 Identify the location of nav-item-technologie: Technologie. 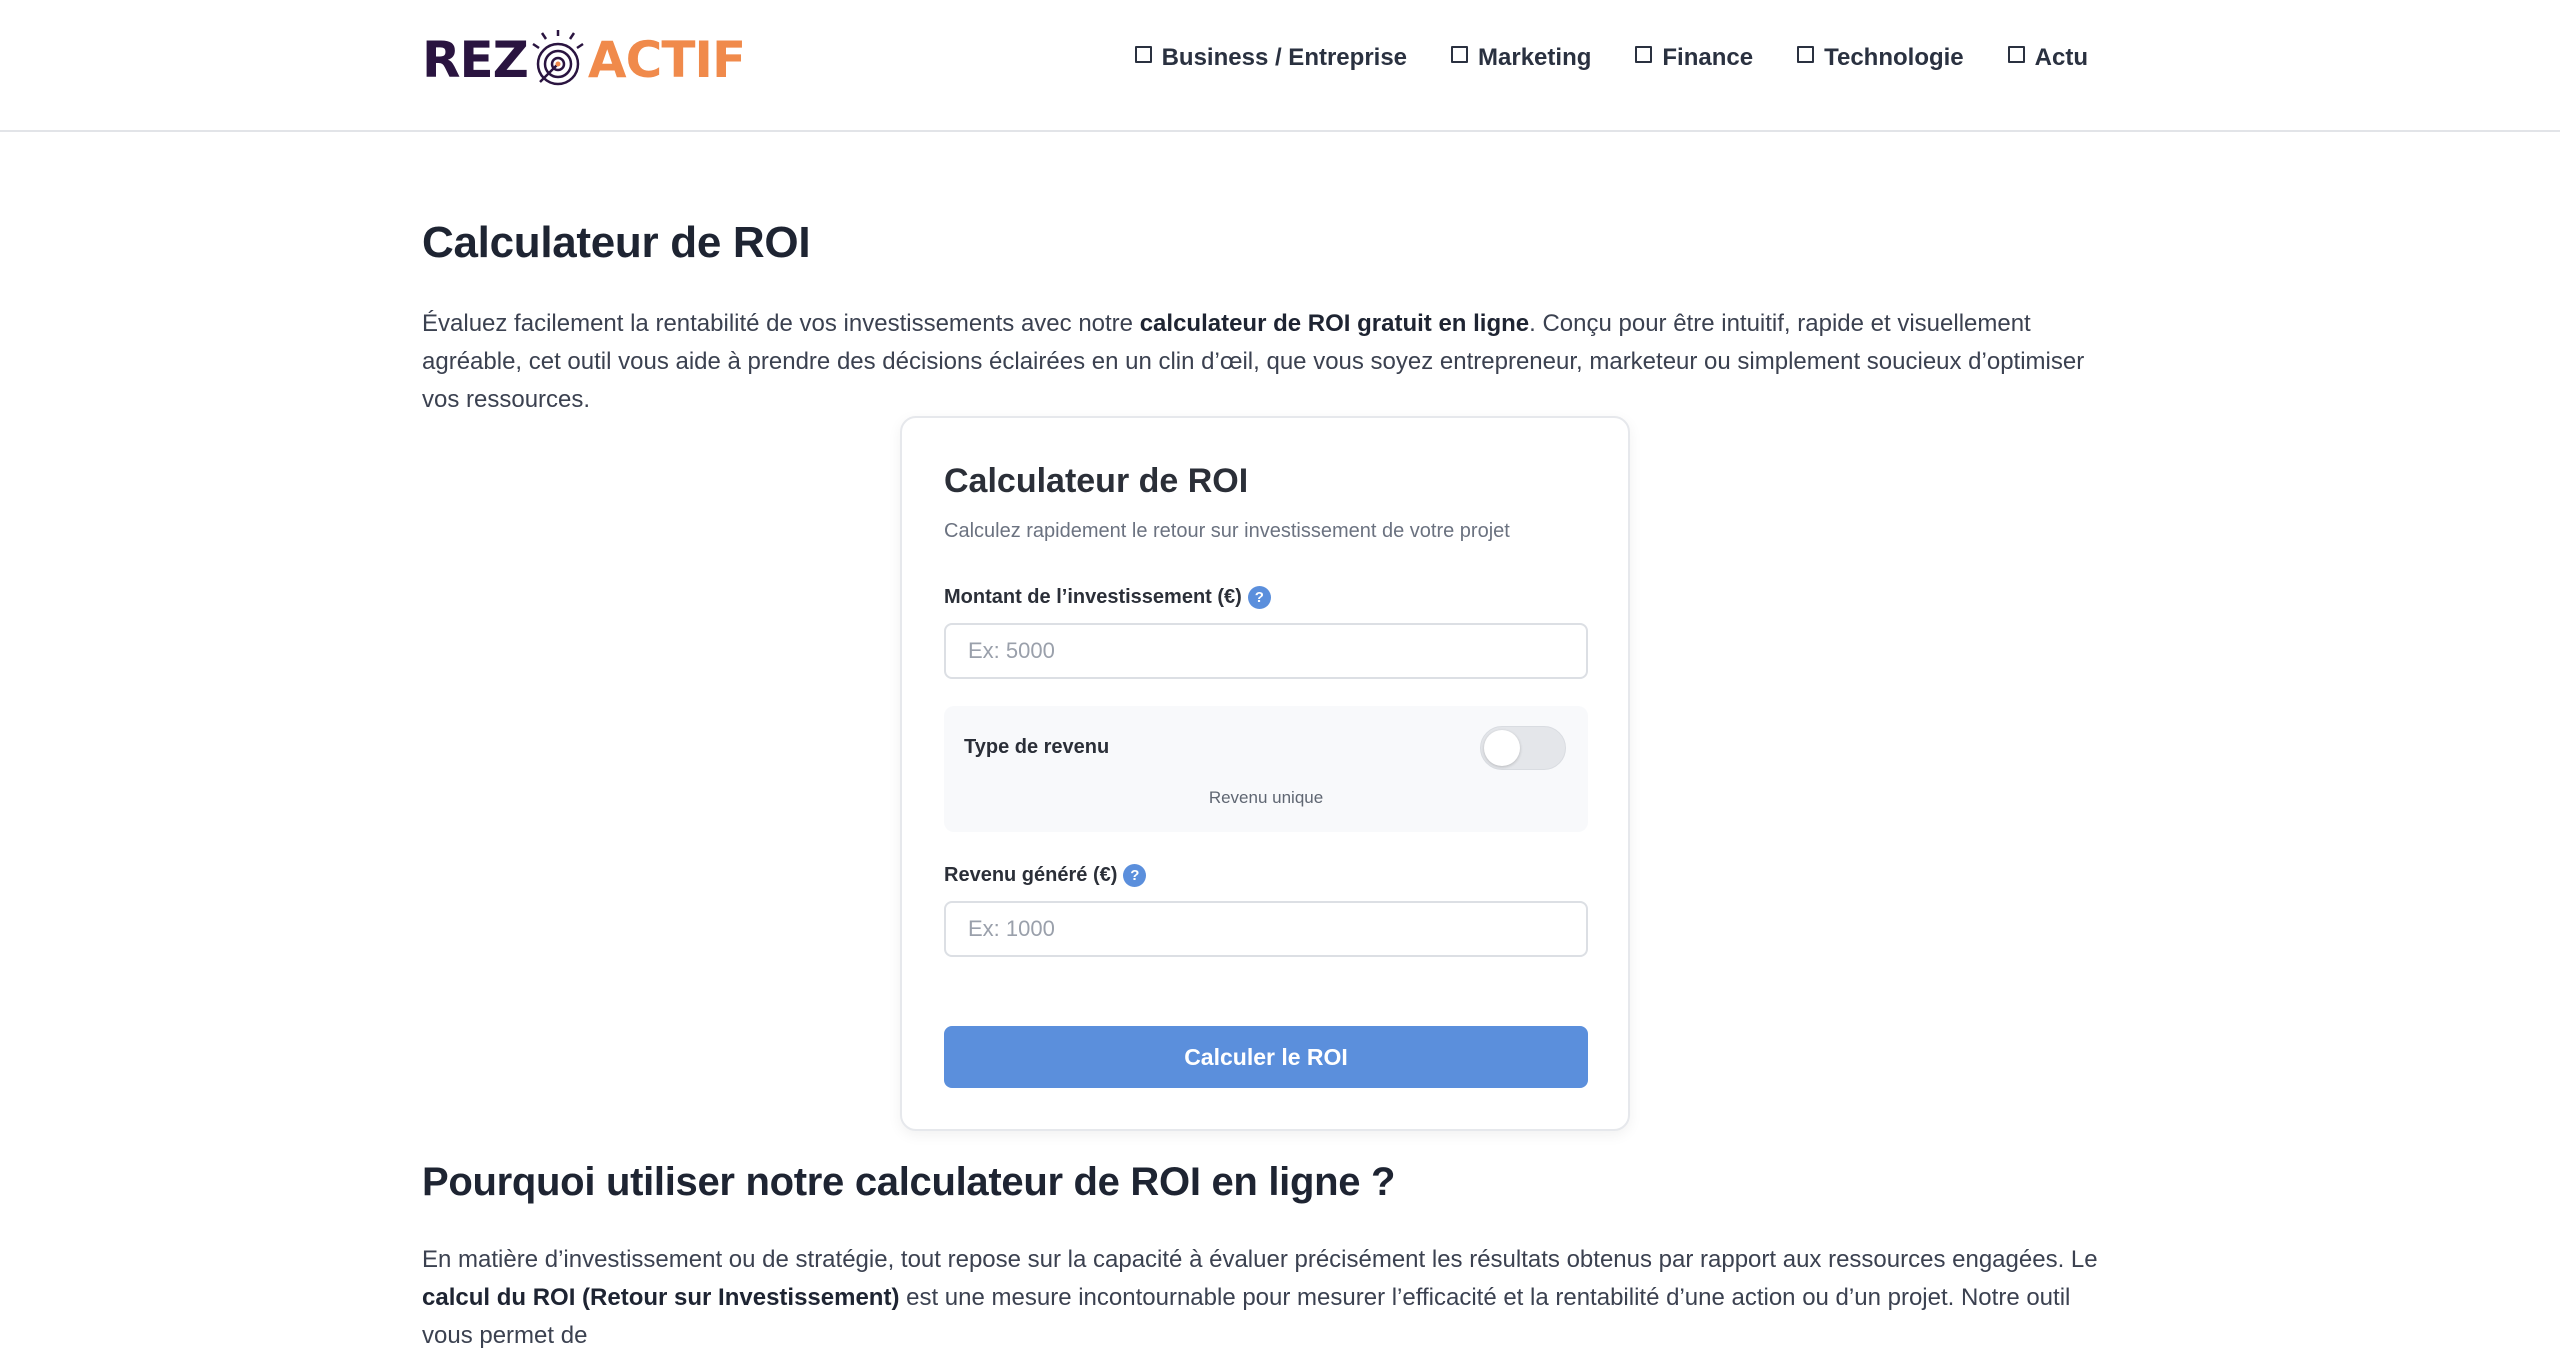
(1880, 58).